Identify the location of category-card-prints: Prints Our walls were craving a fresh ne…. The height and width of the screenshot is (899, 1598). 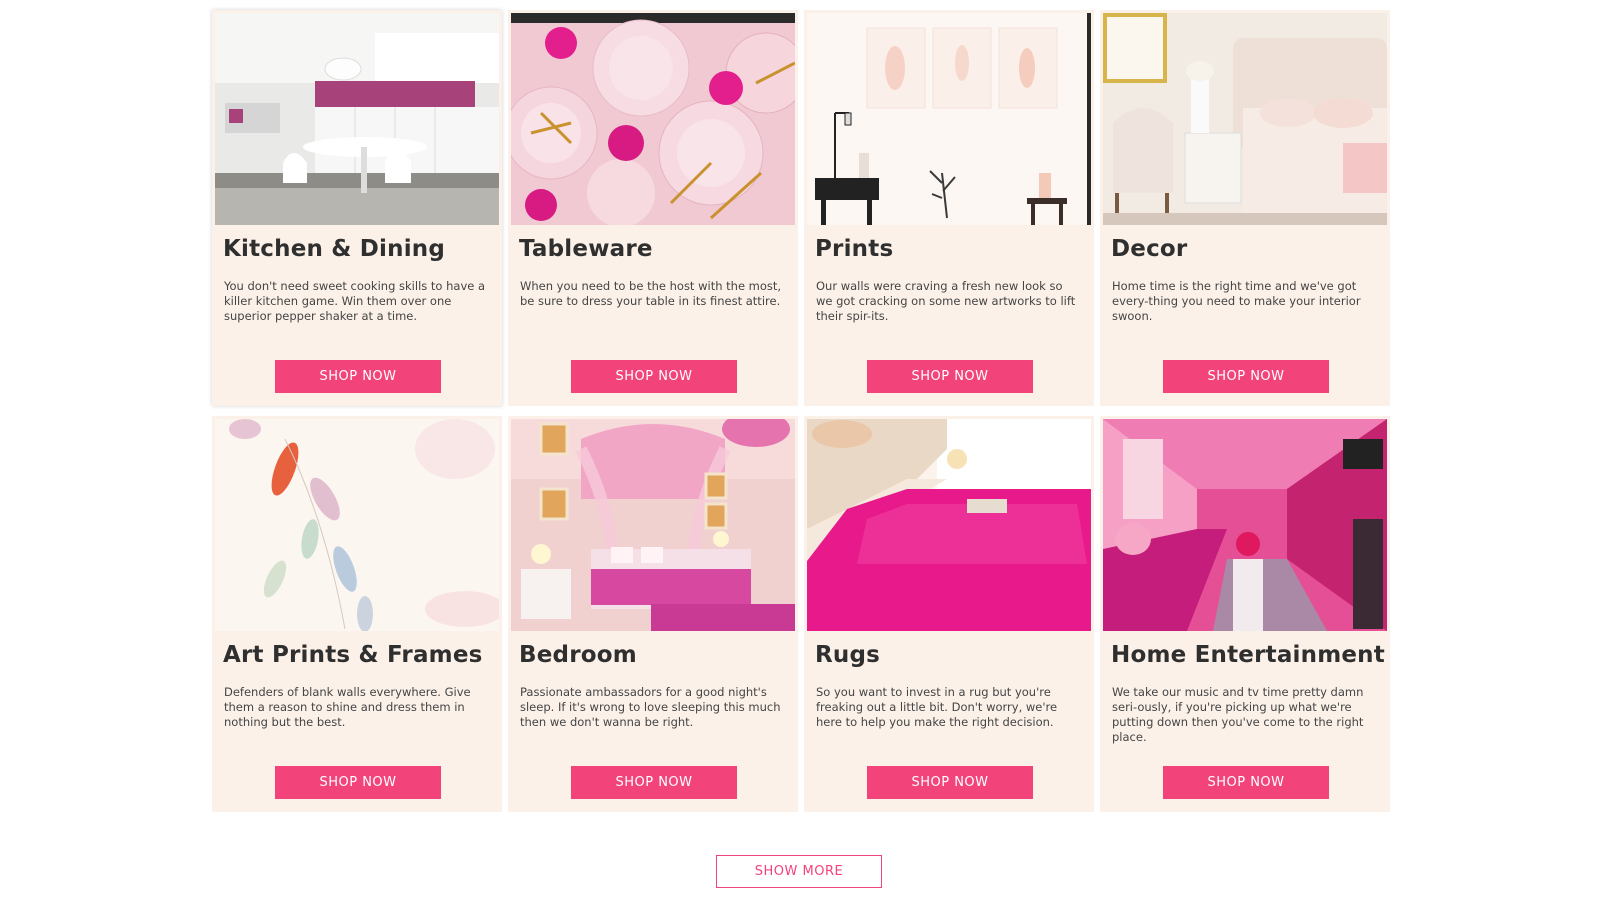
(949, 208).